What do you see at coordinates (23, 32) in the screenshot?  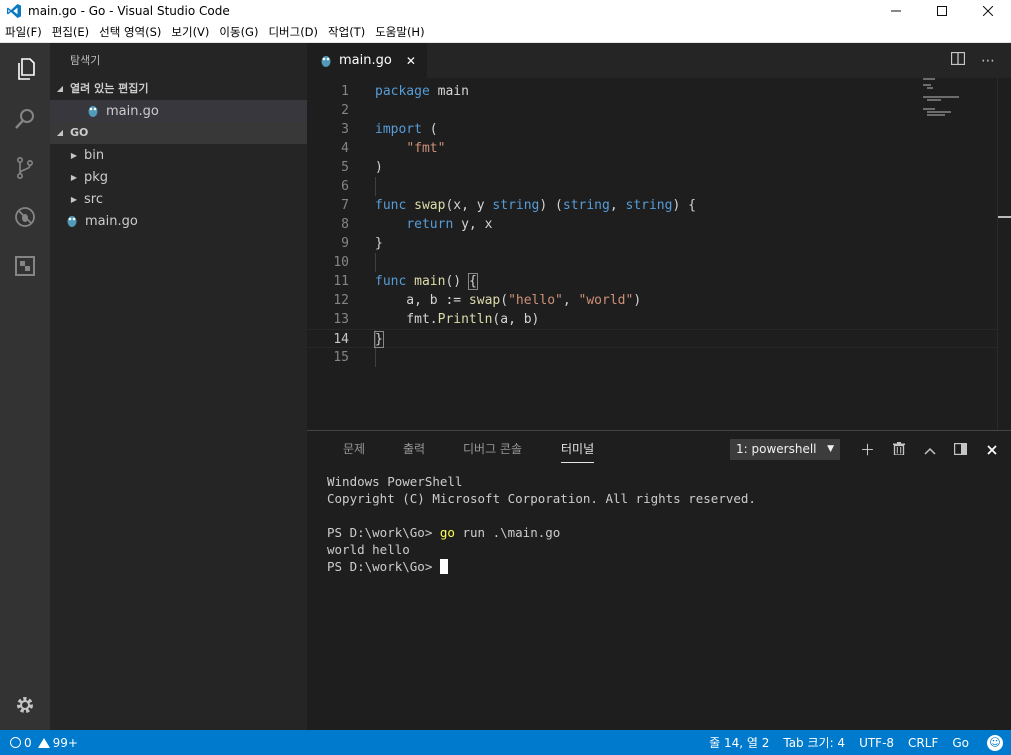 I see `menu-file: 파일(F)` at bounding box center [23, 32].